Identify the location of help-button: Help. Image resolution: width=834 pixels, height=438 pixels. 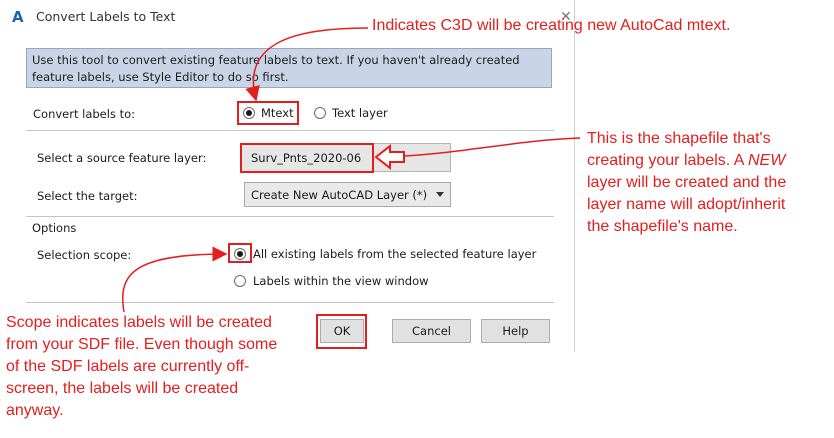
(515, 331).